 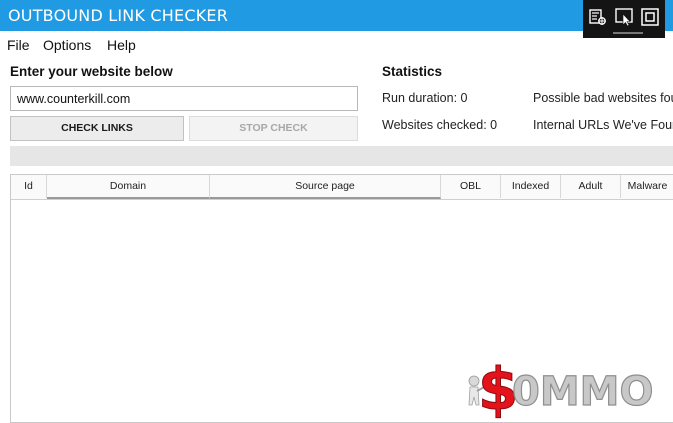 What do you see at coordinates (18, 45) in the screenshot?
I see `menu-file: File` at bounding box center [18, 45].